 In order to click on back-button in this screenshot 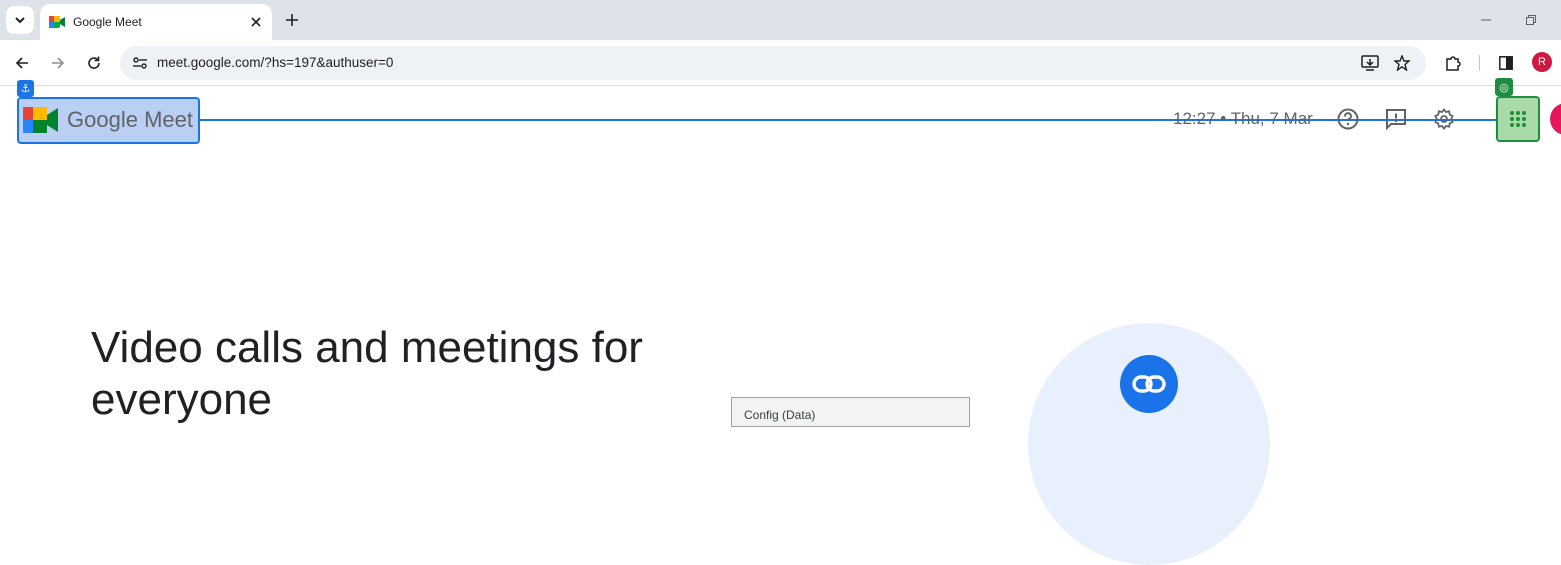, I will do `click(22, 63)`.